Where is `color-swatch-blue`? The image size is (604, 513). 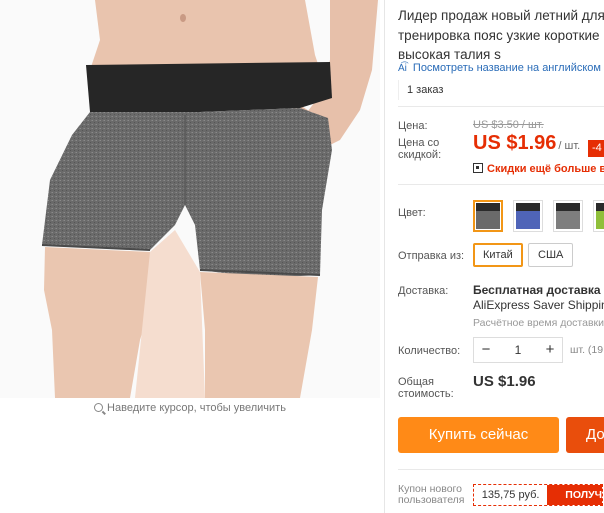 color-swatch-blue is located at coordinates (528, 216).